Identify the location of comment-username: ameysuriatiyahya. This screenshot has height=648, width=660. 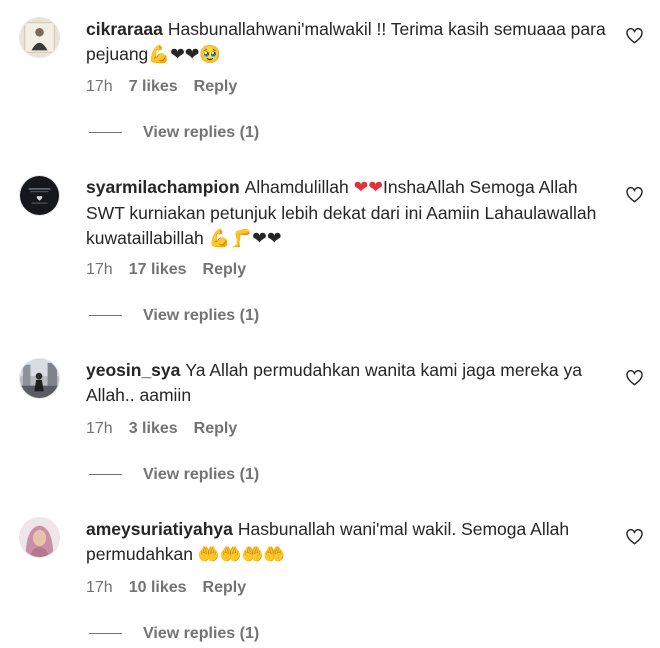
(159, 529).